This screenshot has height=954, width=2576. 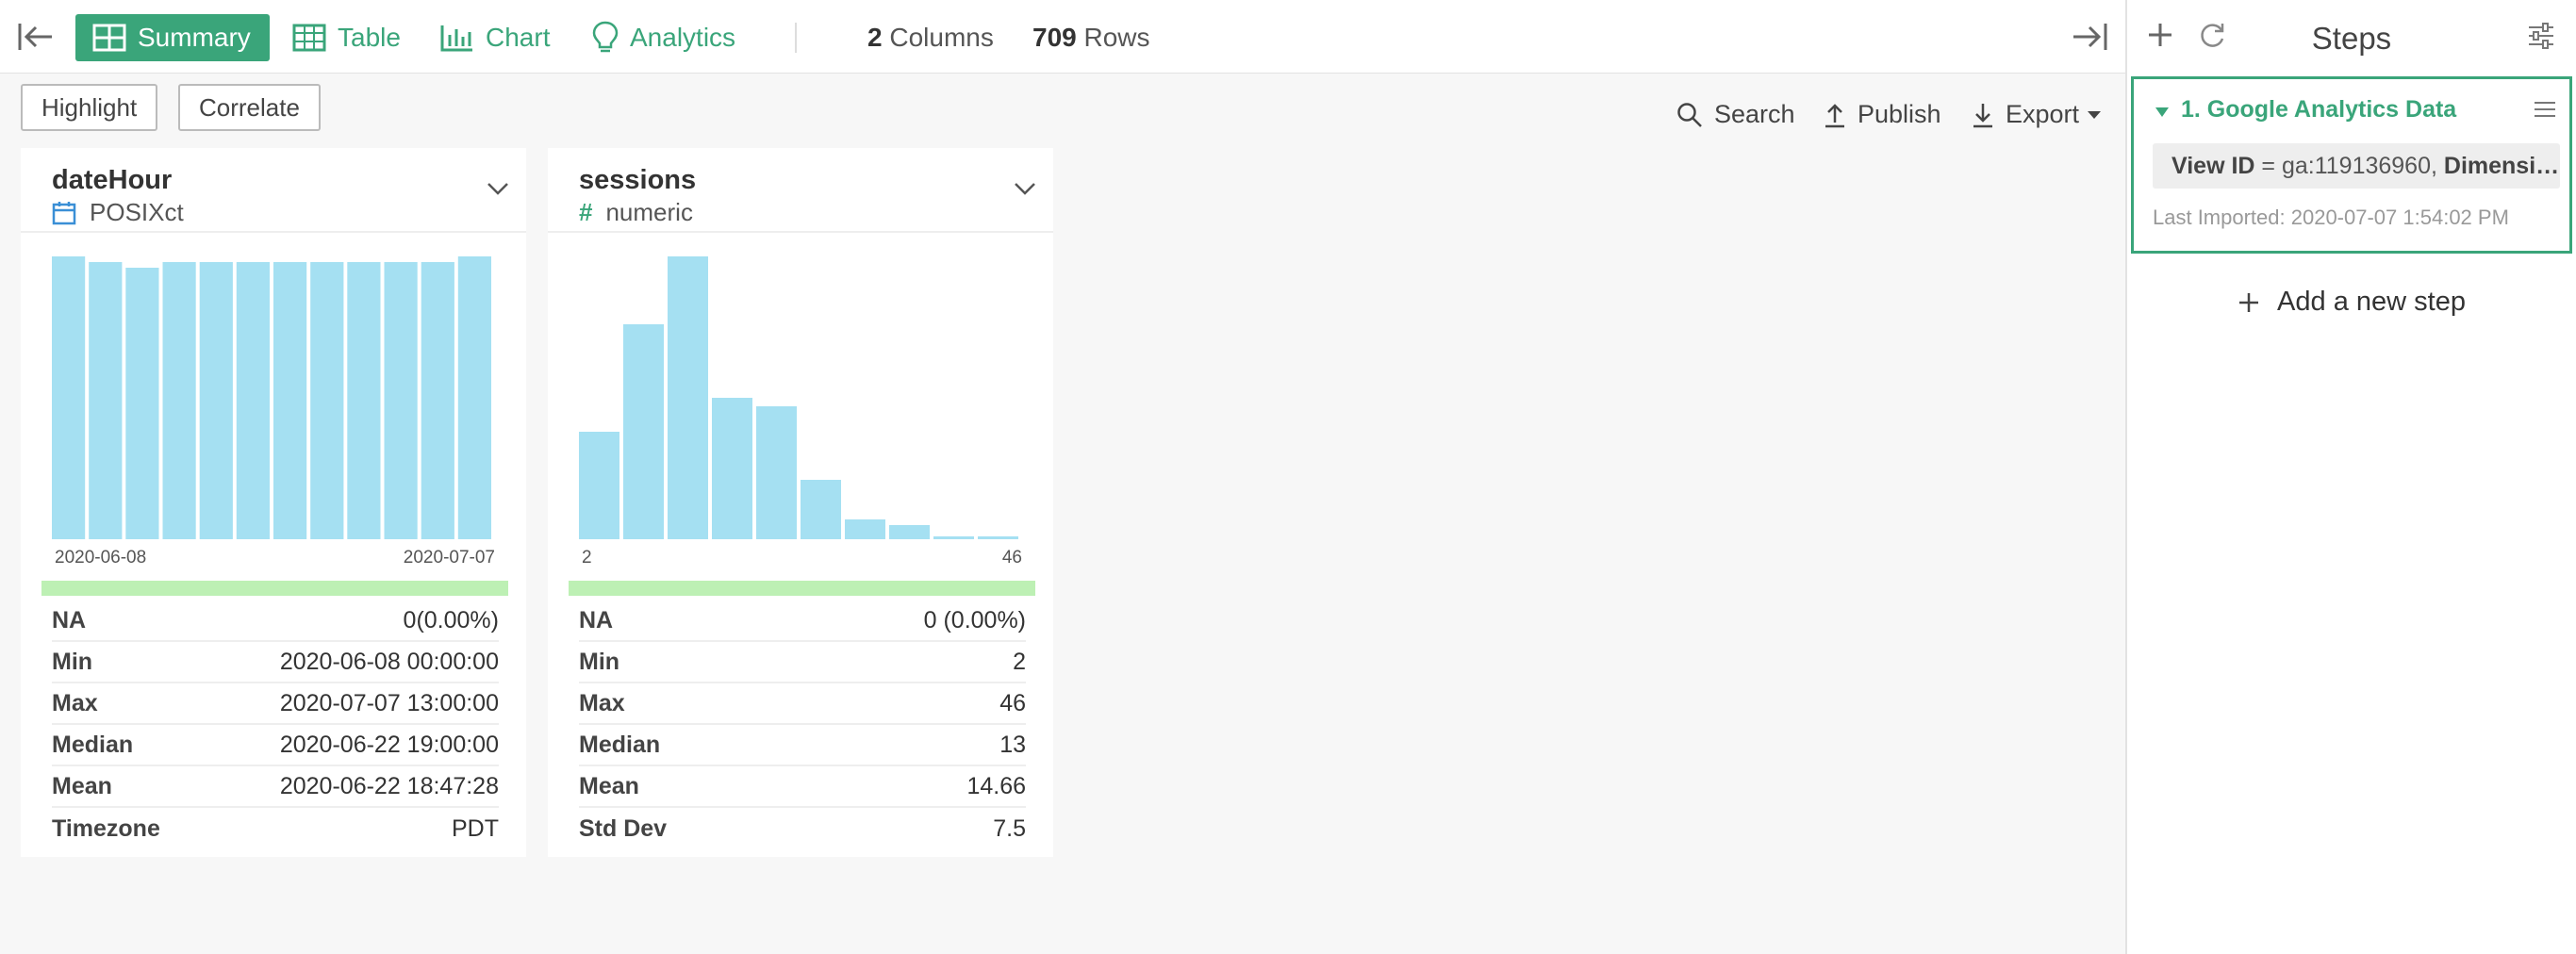 I want to click on axis-max-label: 2020-07-07, so click(x=449, y=558).